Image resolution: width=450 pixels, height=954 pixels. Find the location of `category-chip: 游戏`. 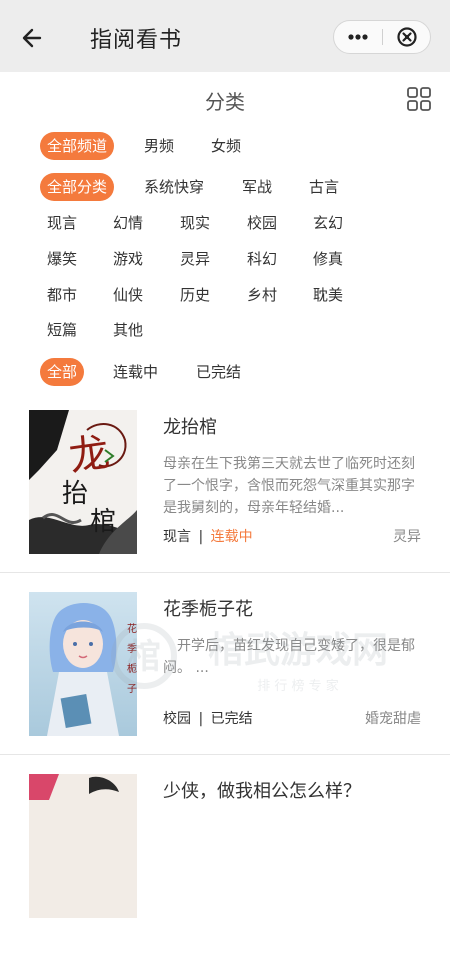

category-chip: 游戏 is located at coordinates (128, 259).